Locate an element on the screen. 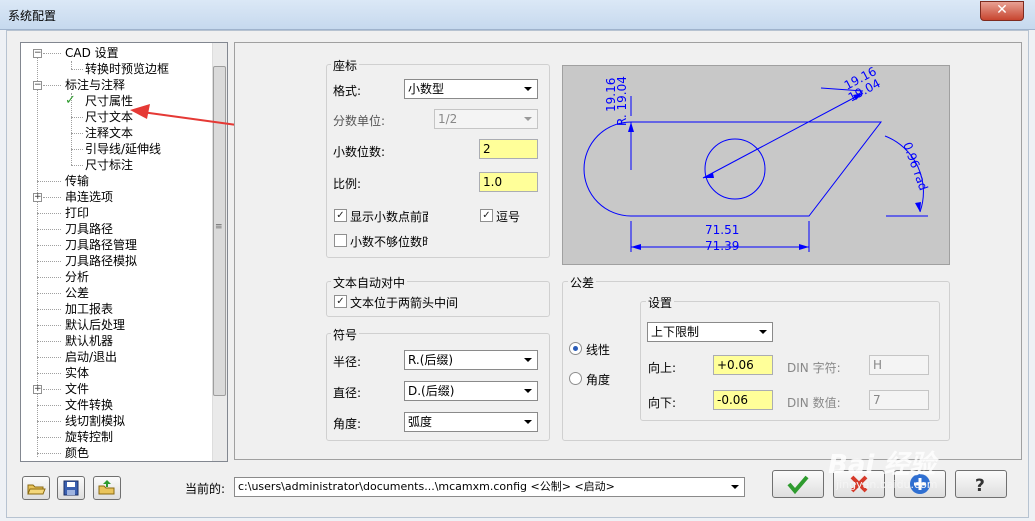  scale-input: 1.0 is located at coordinates (508, 182).